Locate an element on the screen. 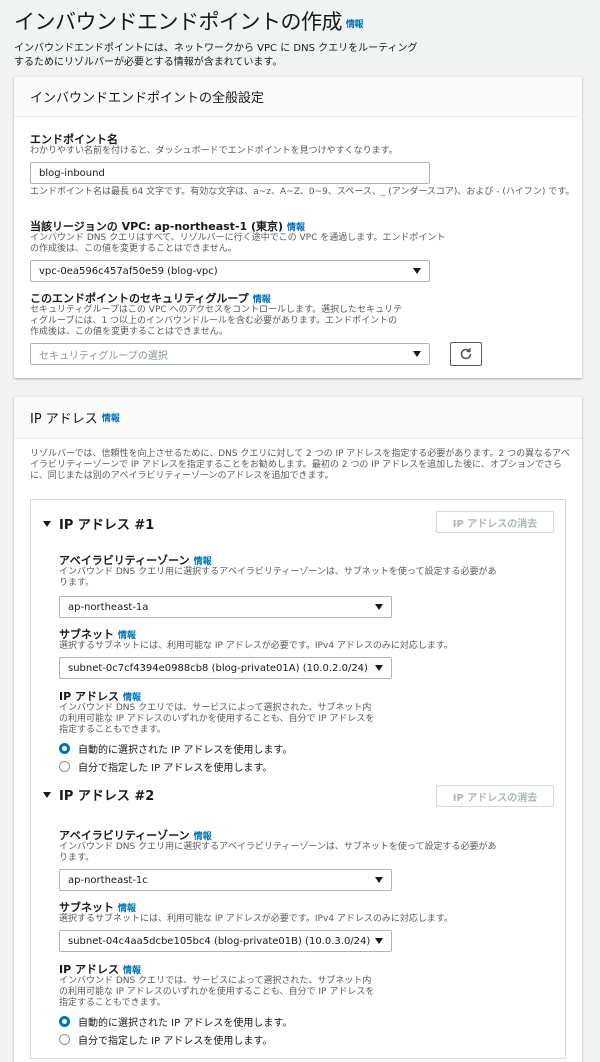 The height and width of the screenshot is (1062, 600). endpoint-name-label: エンドポイント名 is located at coordinates (74, 139).